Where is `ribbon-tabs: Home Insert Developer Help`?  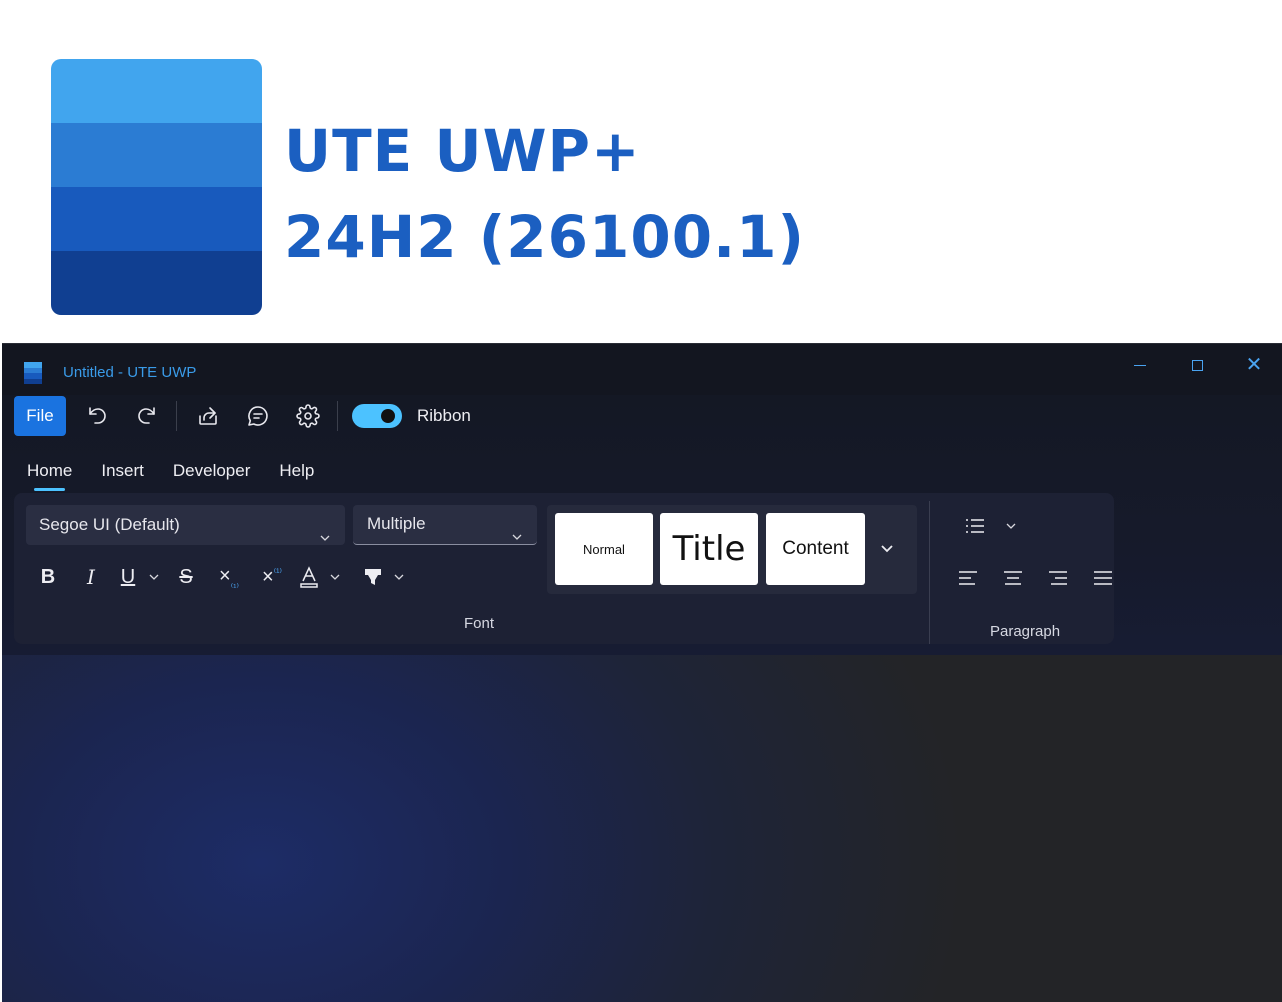 ribbon-tabs: Home Insert Developer Help is located at coordinates (185, 476).